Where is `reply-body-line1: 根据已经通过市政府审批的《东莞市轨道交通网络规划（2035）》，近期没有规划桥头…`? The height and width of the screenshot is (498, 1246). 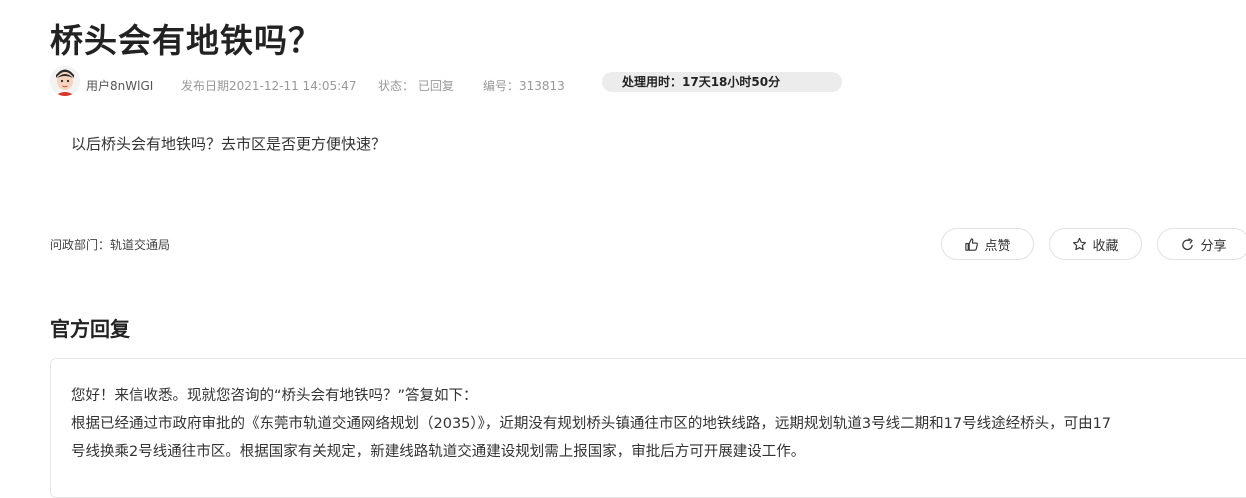
reply-body-line1: 根据已经通过市政府审批的《东莞市轨道交通网络规划（2035）》，近期没有规划桥头… is located at coordinates (591, 424).